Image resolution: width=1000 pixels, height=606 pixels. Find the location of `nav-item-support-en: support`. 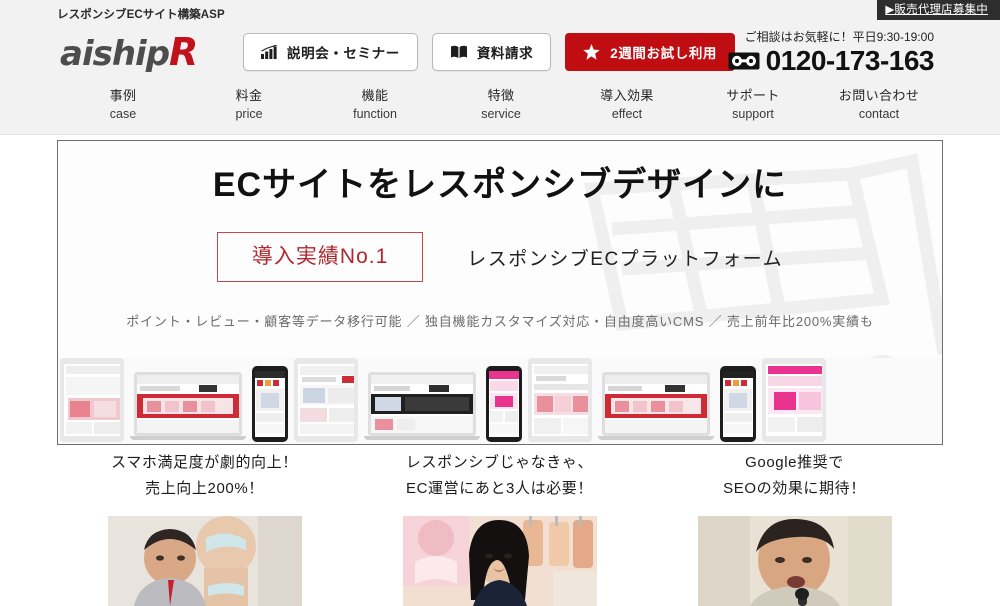

nav-item-support-en: support is located at coordinates (753, 114).